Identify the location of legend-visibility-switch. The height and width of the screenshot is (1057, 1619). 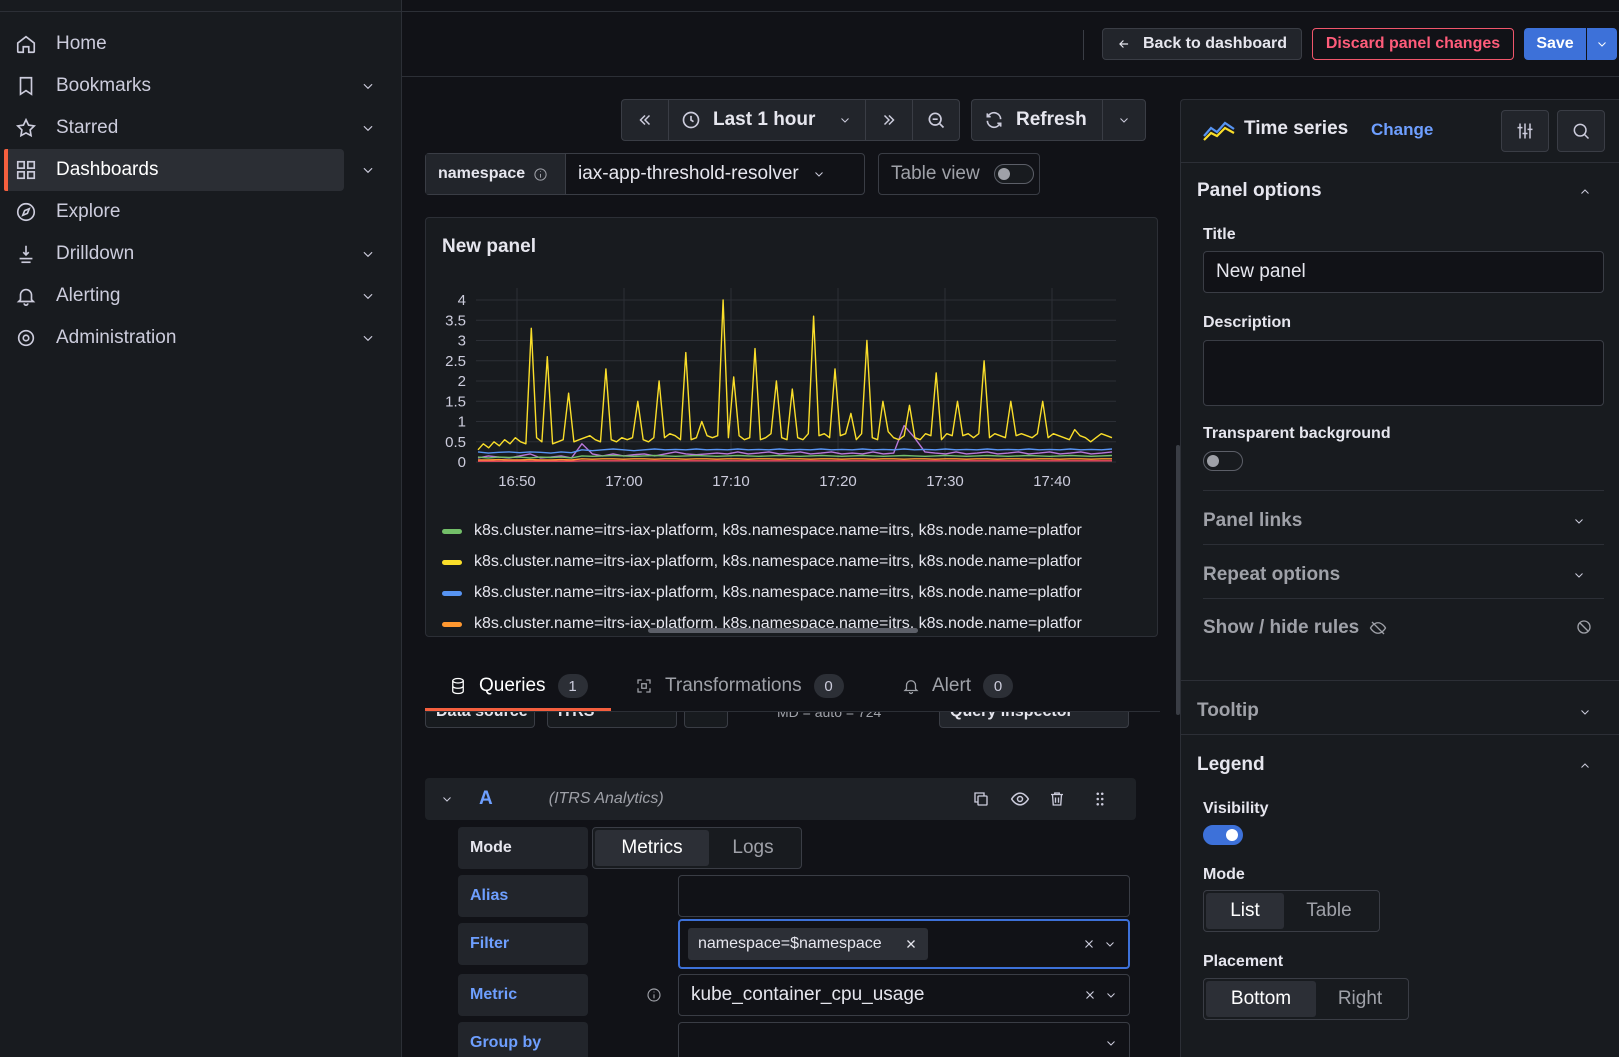
(1223, 835).